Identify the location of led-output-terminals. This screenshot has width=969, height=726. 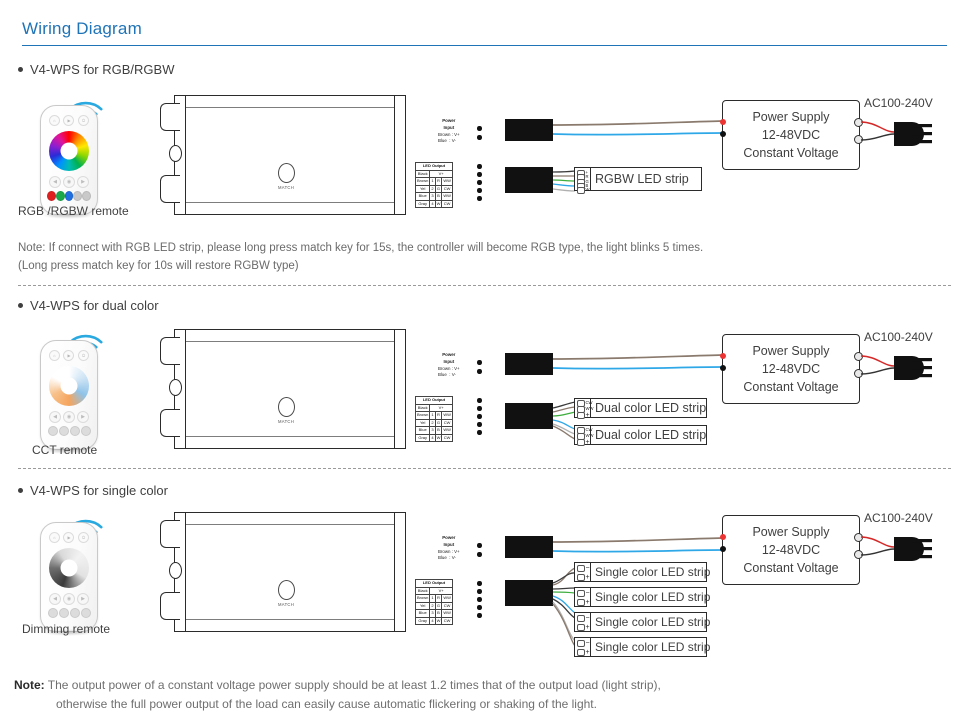
(479, 601).